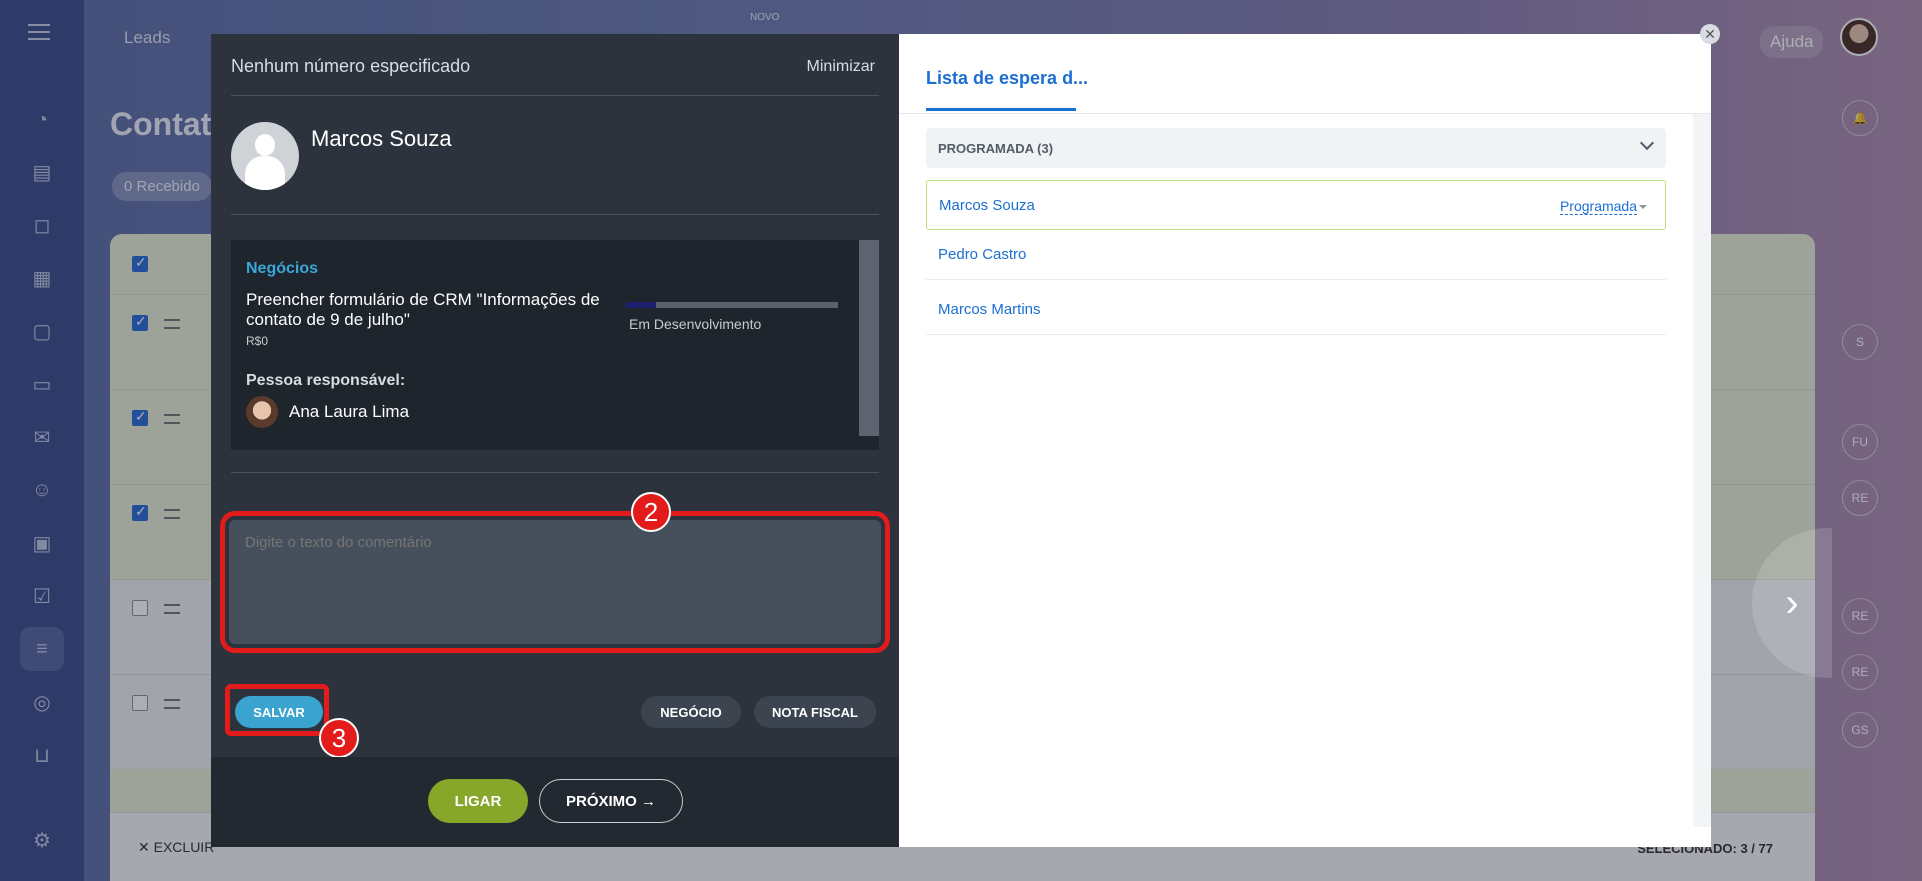  Describe the element at coordinates (989, 309) in the screenshot. I see `waitlist-contact-name: Marcos Martins` at that location.